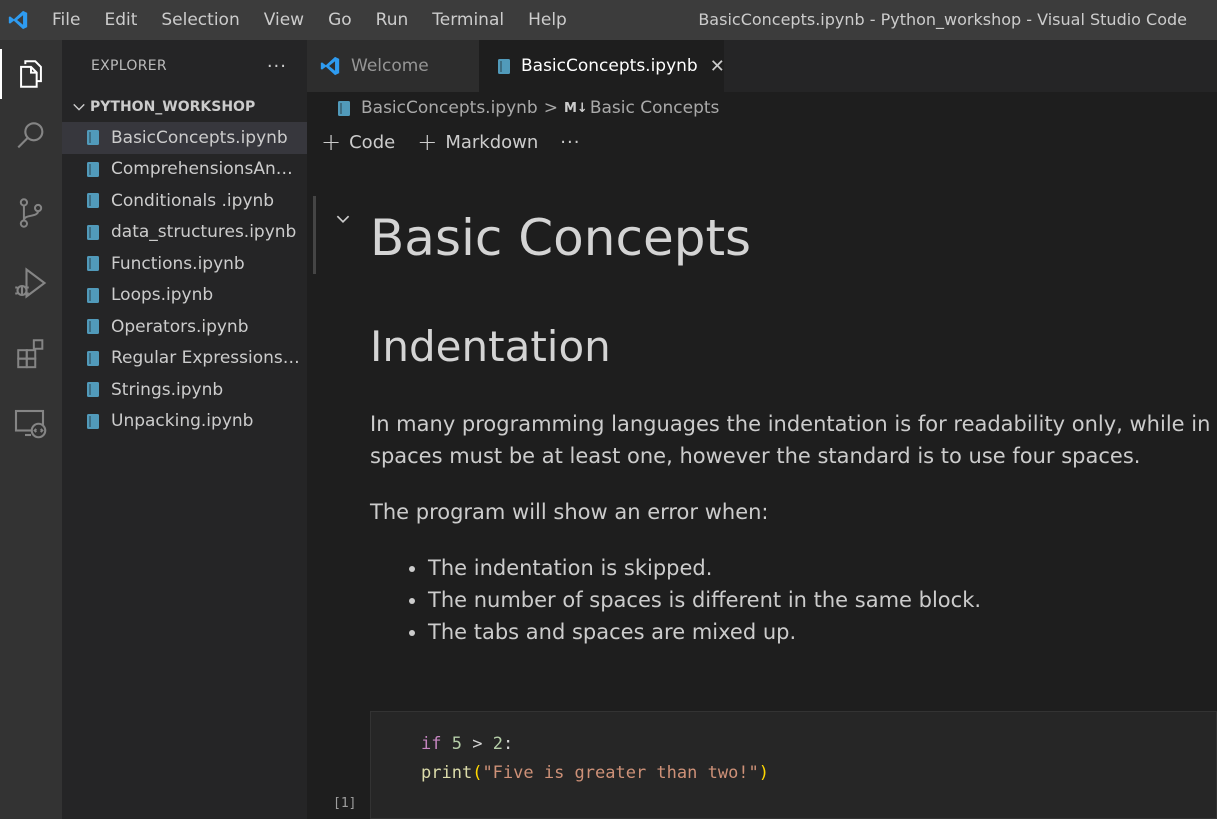  Describe the element at coordinates (508, 744) in the screenshot. I see `code-token: :` at that location.